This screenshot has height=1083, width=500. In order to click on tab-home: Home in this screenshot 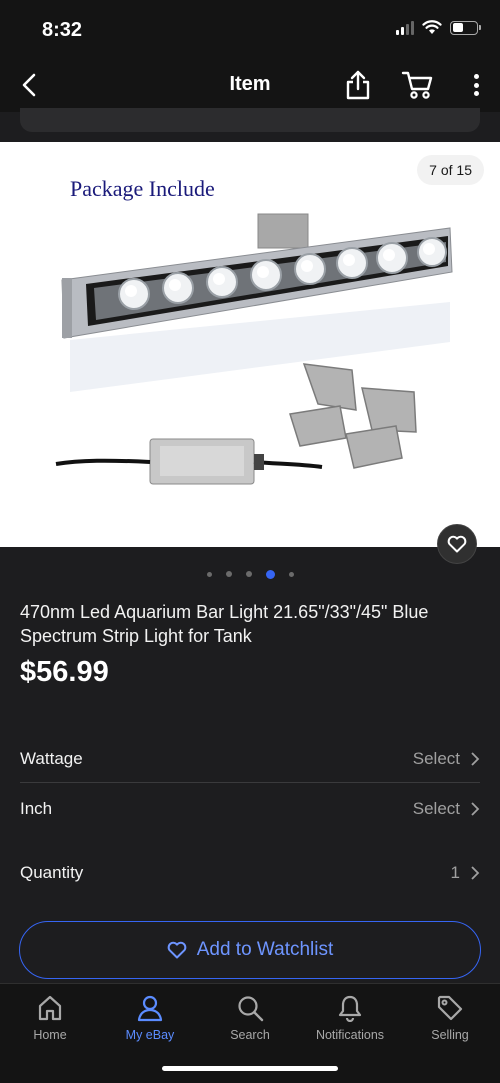, I will do `click(50, 1020)`.